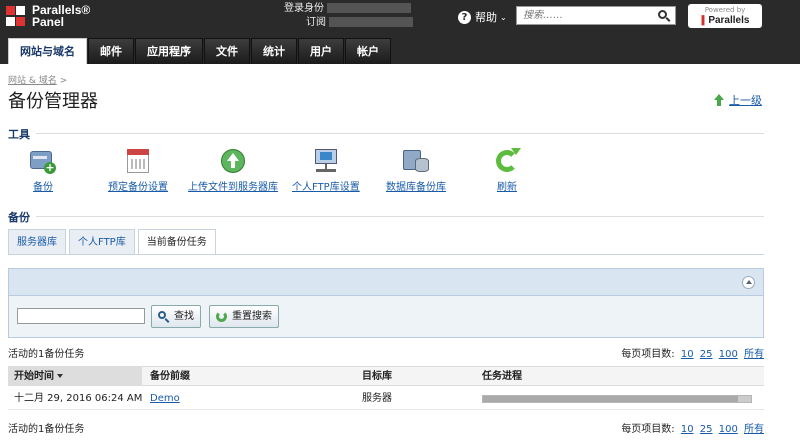 Image resolution: width=800 pixels, height=443 pixels. Describe the element at coordinates (274, 51) in the screenshot. I see `tab-statistics: 统计` at that location.